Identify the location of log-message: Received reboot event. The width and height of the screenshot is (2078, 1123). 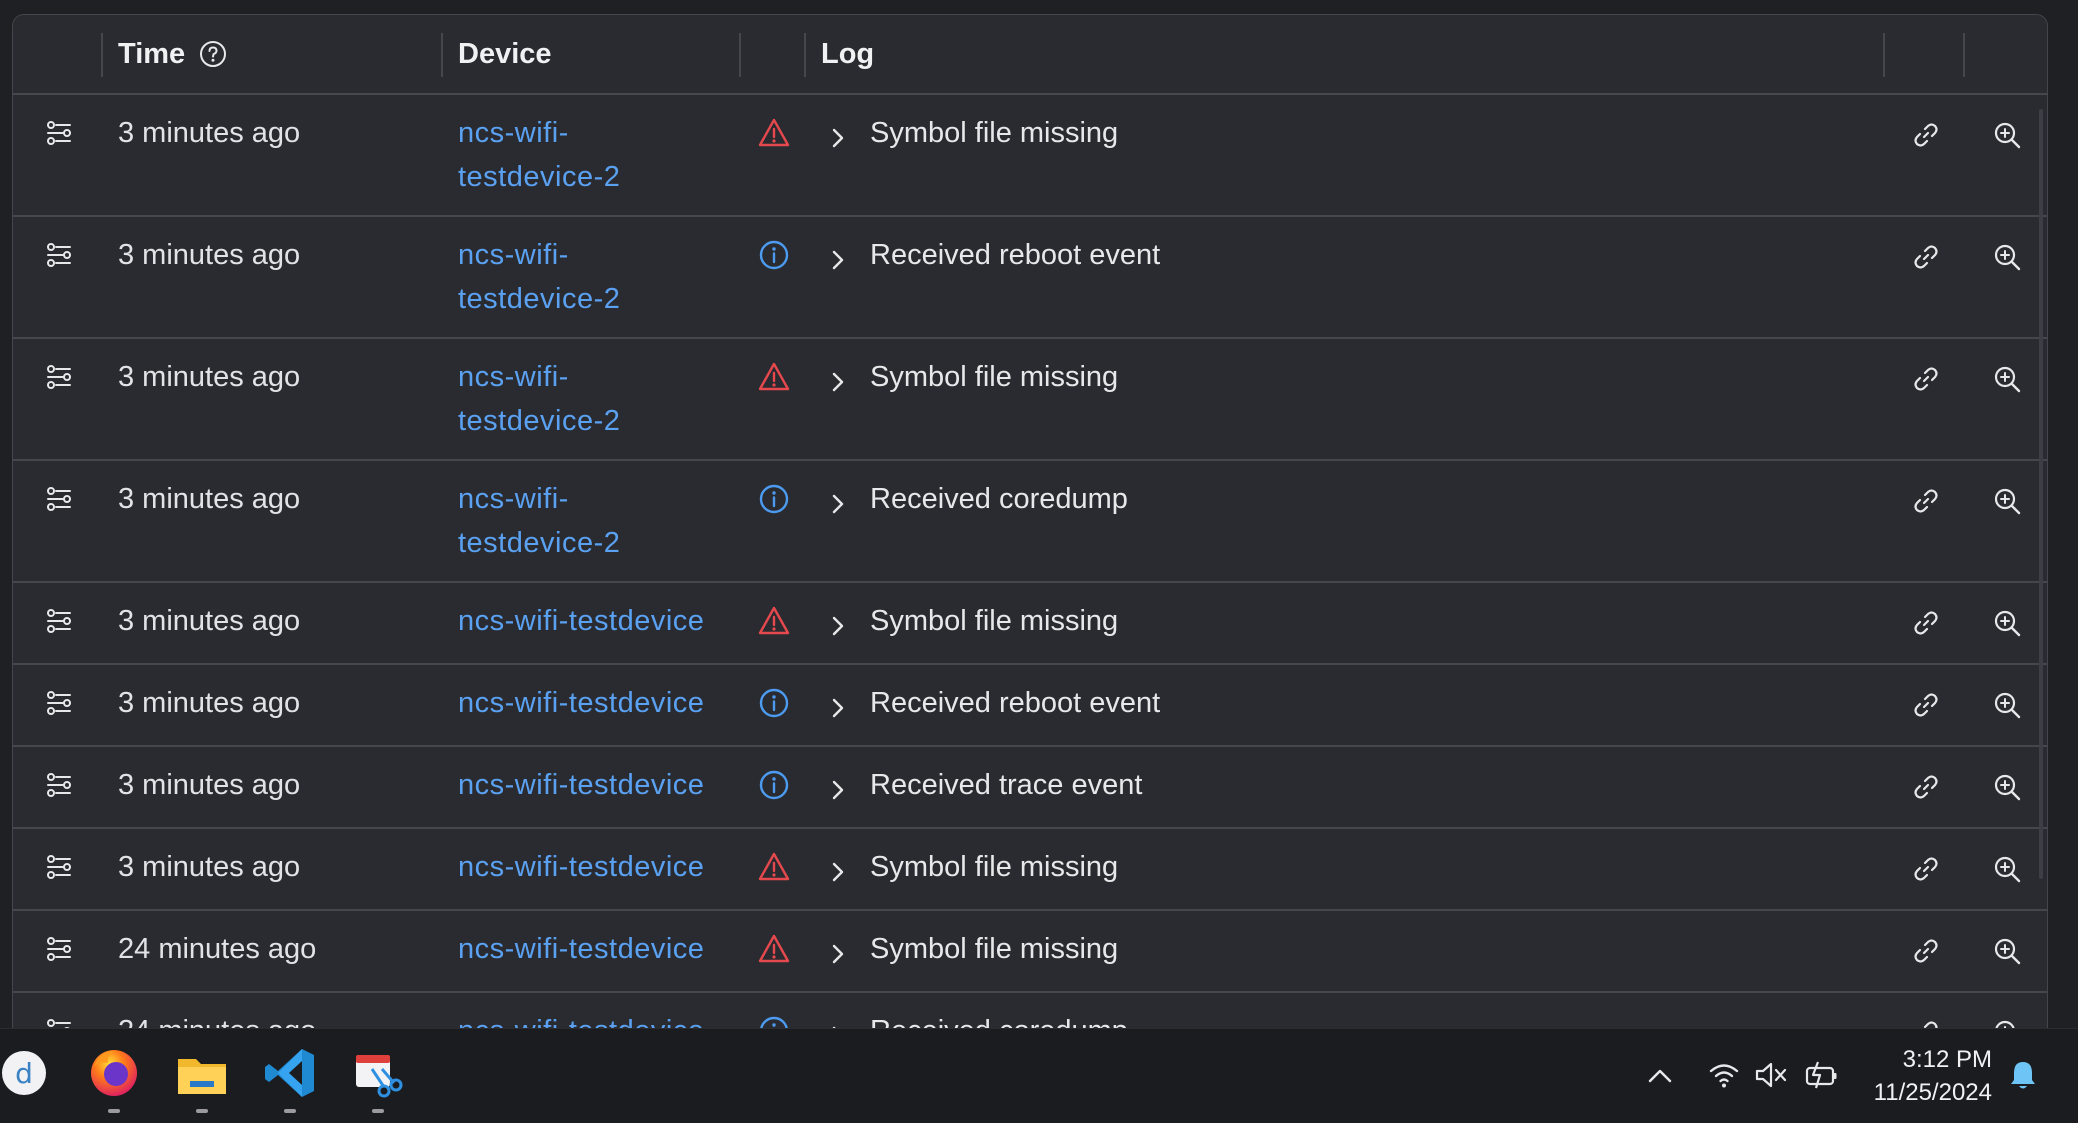
(1015, 703).